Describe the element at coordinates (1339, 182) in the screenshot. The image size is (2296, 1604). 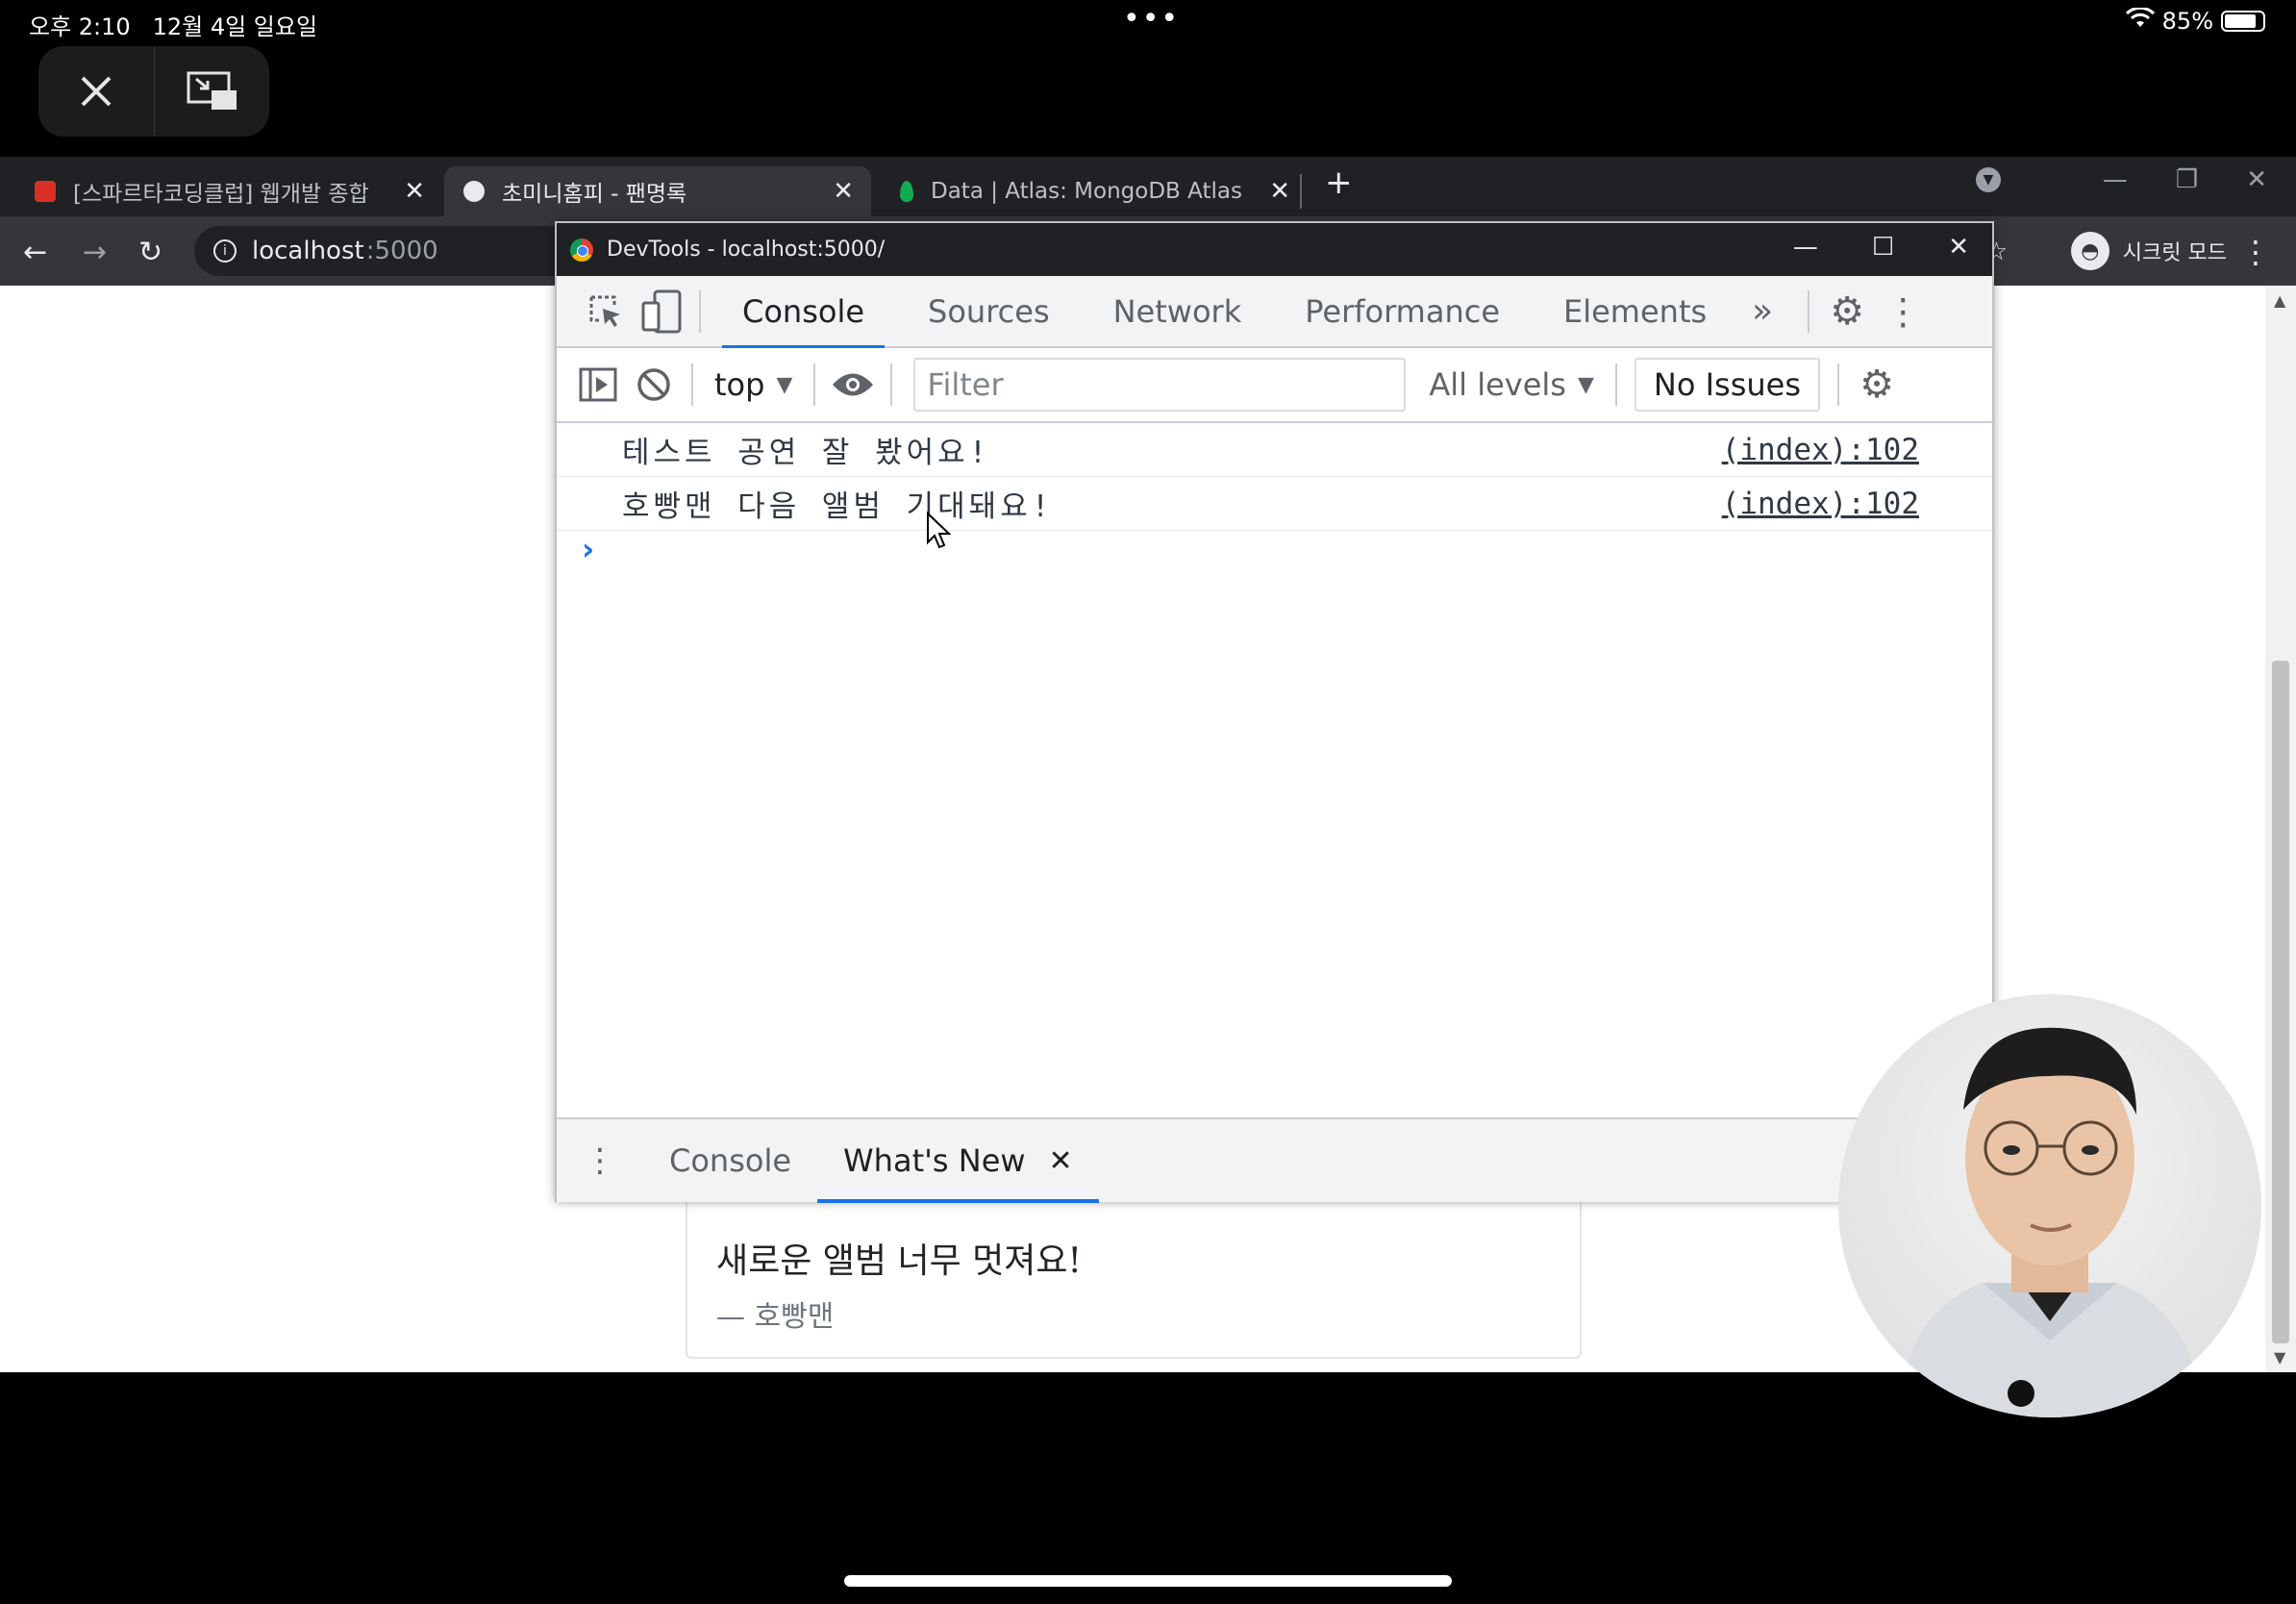
I see `new-tab-button: +` at that location.